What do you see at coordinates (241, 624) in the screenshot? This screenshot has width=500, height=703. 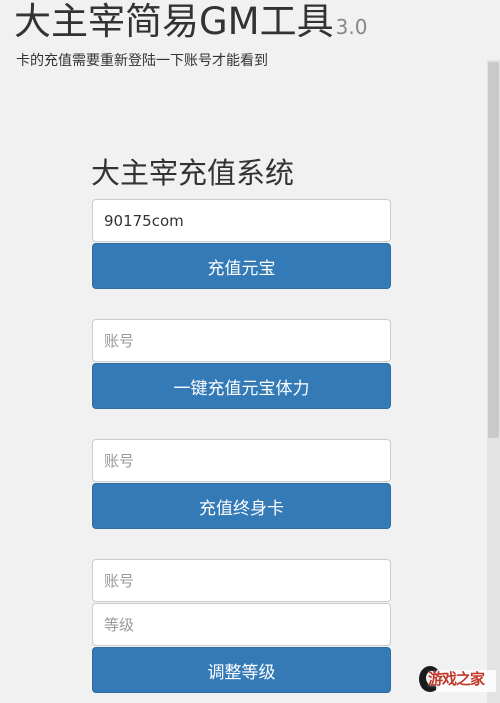 I see `level-input` at bounding box center [241, 624].